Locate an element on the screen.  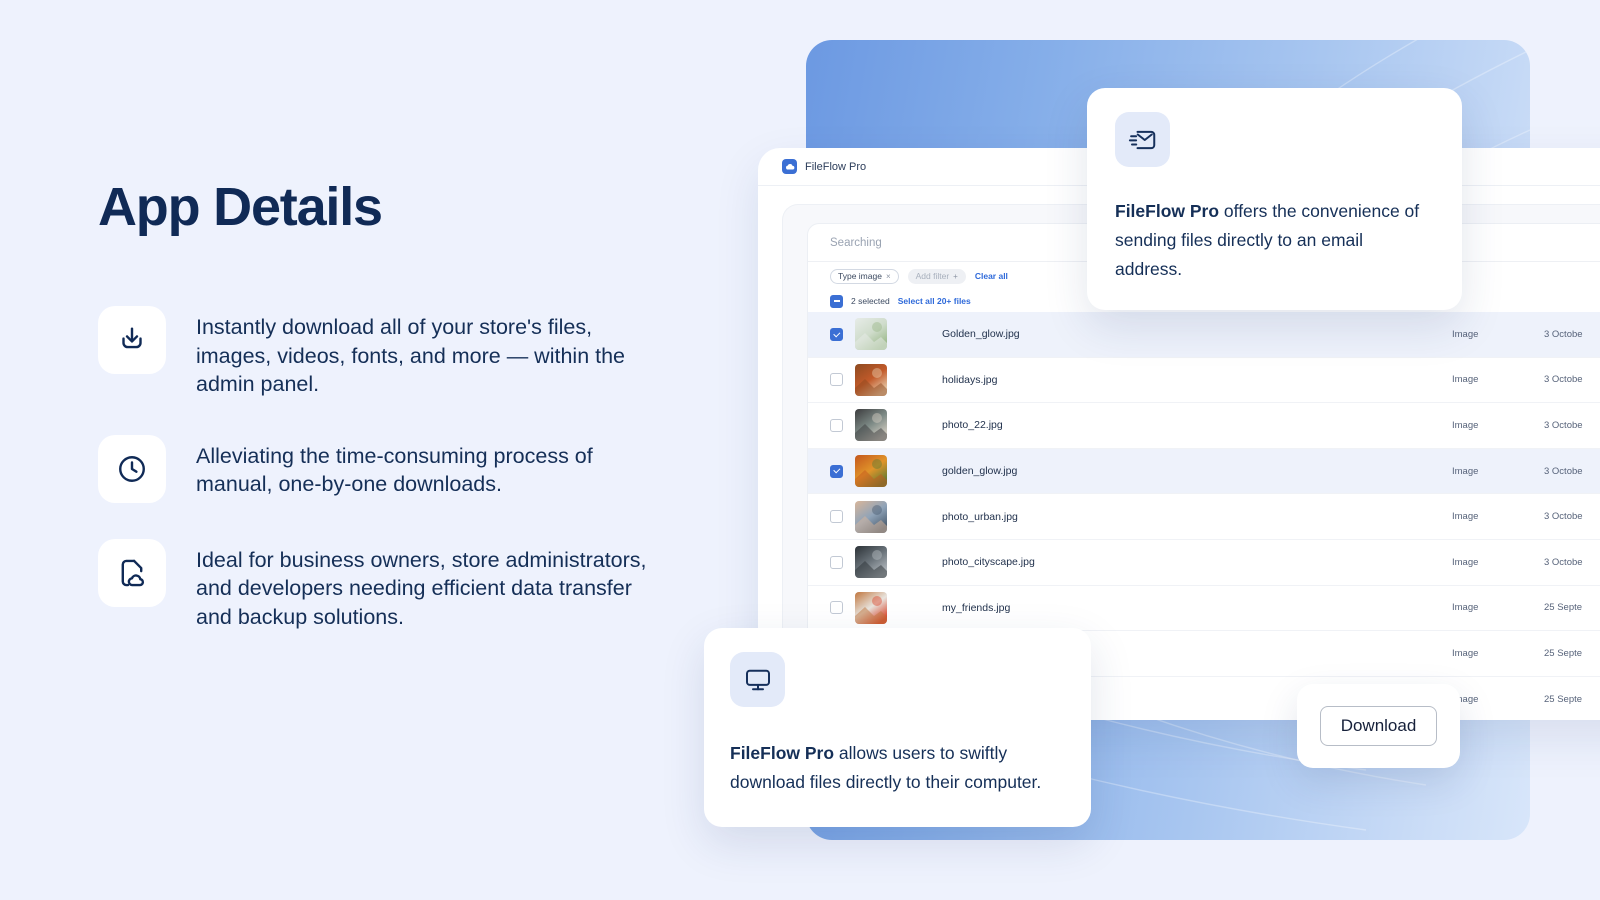
table-row: golden_glow.jpg Image 3 Octobe is located at coordinates (1204, 471).